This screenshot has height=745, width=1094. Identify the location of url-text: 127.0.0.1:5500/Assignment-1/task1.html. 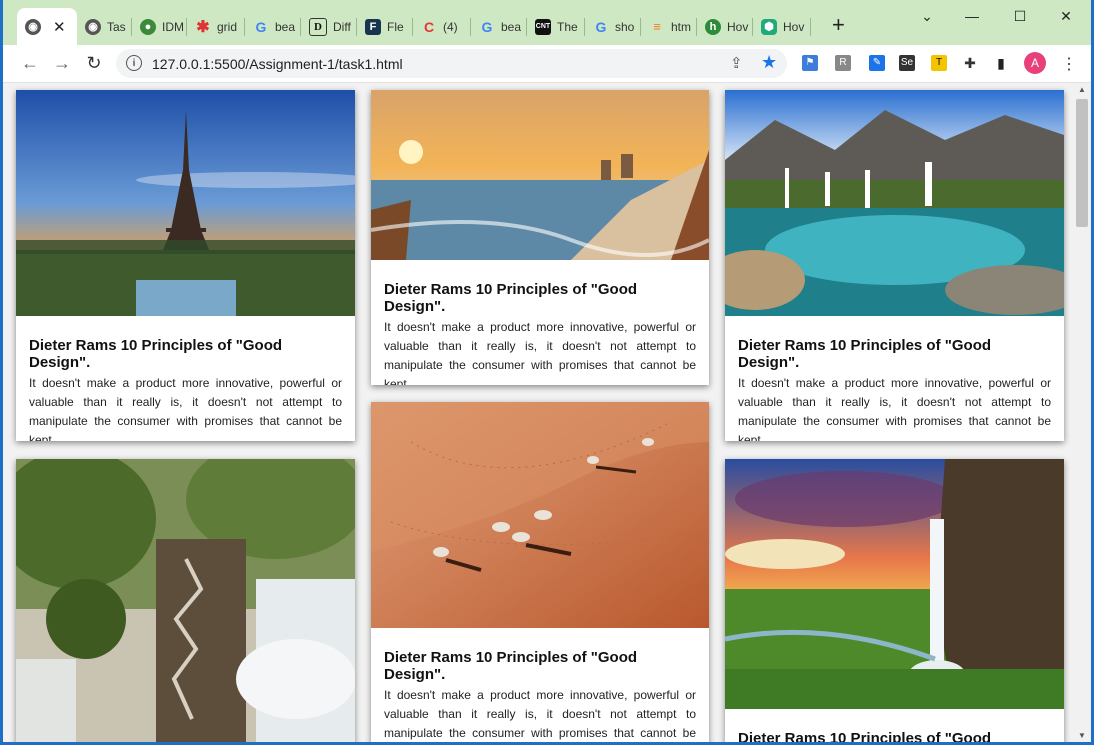
(277, 64).